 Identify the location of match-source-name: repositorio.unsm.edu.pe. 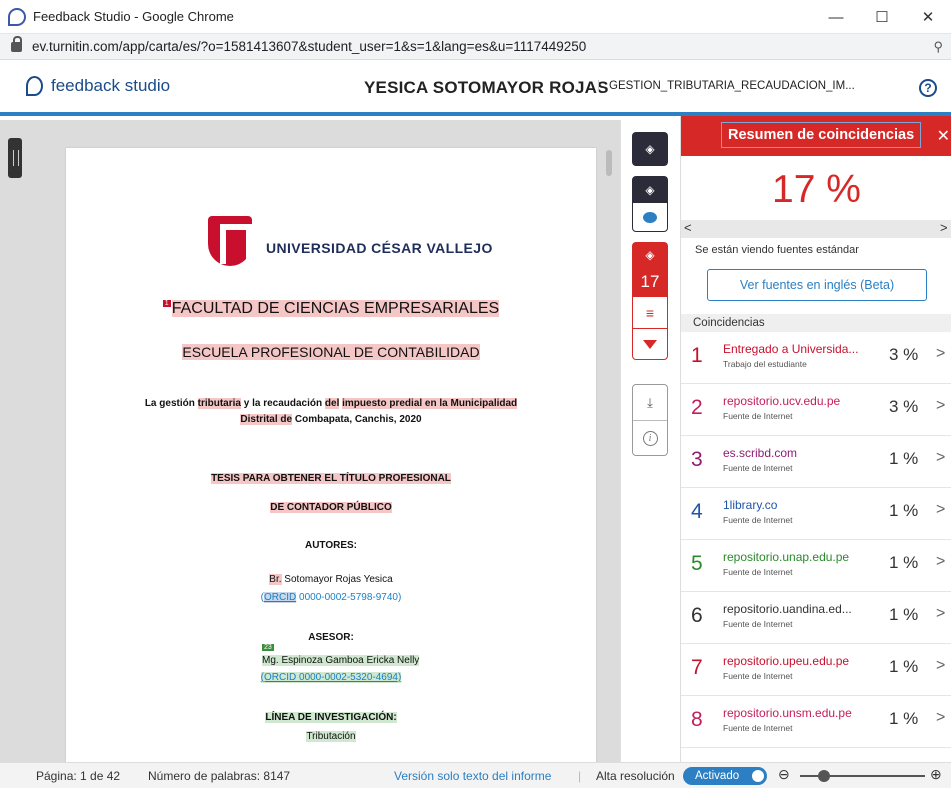
(787, 713).